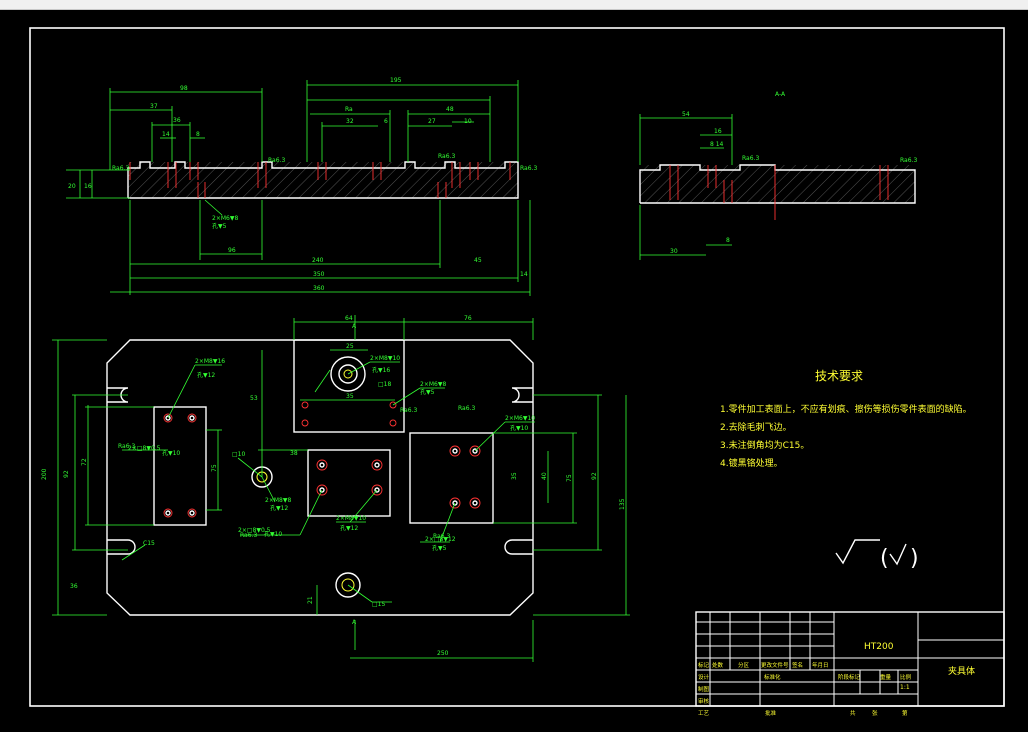 This screenshot has height=732, width=1028. What do you see at coordinates (877, 555) in the screenshot?
I see `roughness-symbol: ( )` at bounding box center [877, 555].